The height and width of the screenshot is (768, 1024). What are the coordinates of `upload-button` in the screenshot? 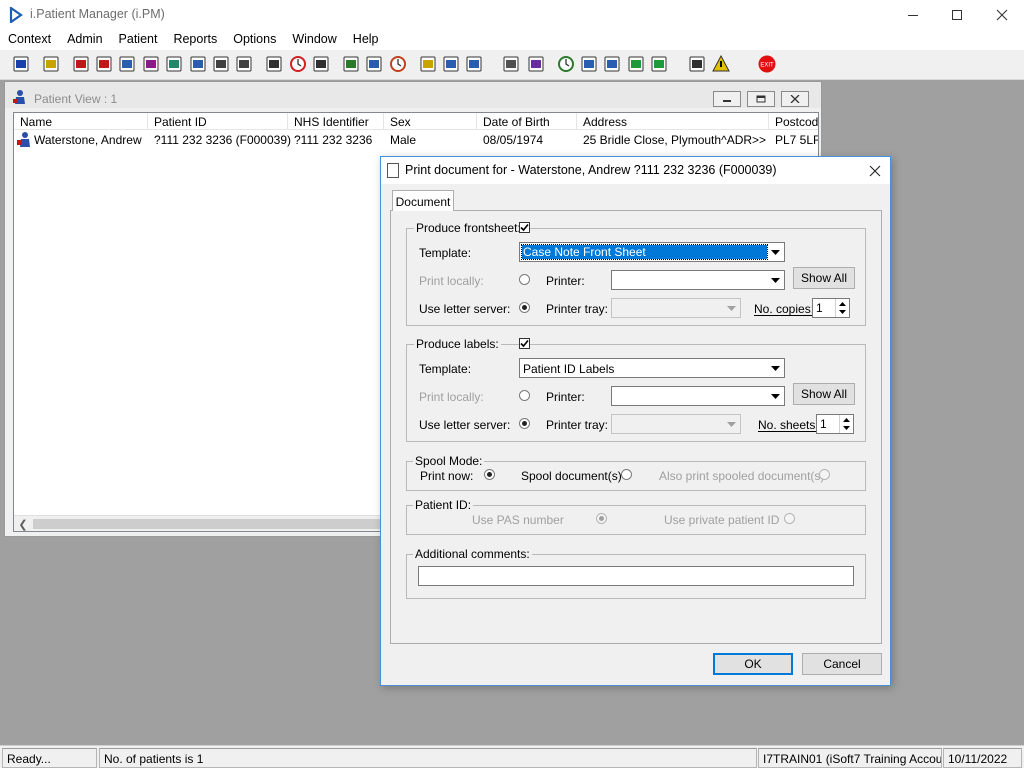 It's located at (659, 64).